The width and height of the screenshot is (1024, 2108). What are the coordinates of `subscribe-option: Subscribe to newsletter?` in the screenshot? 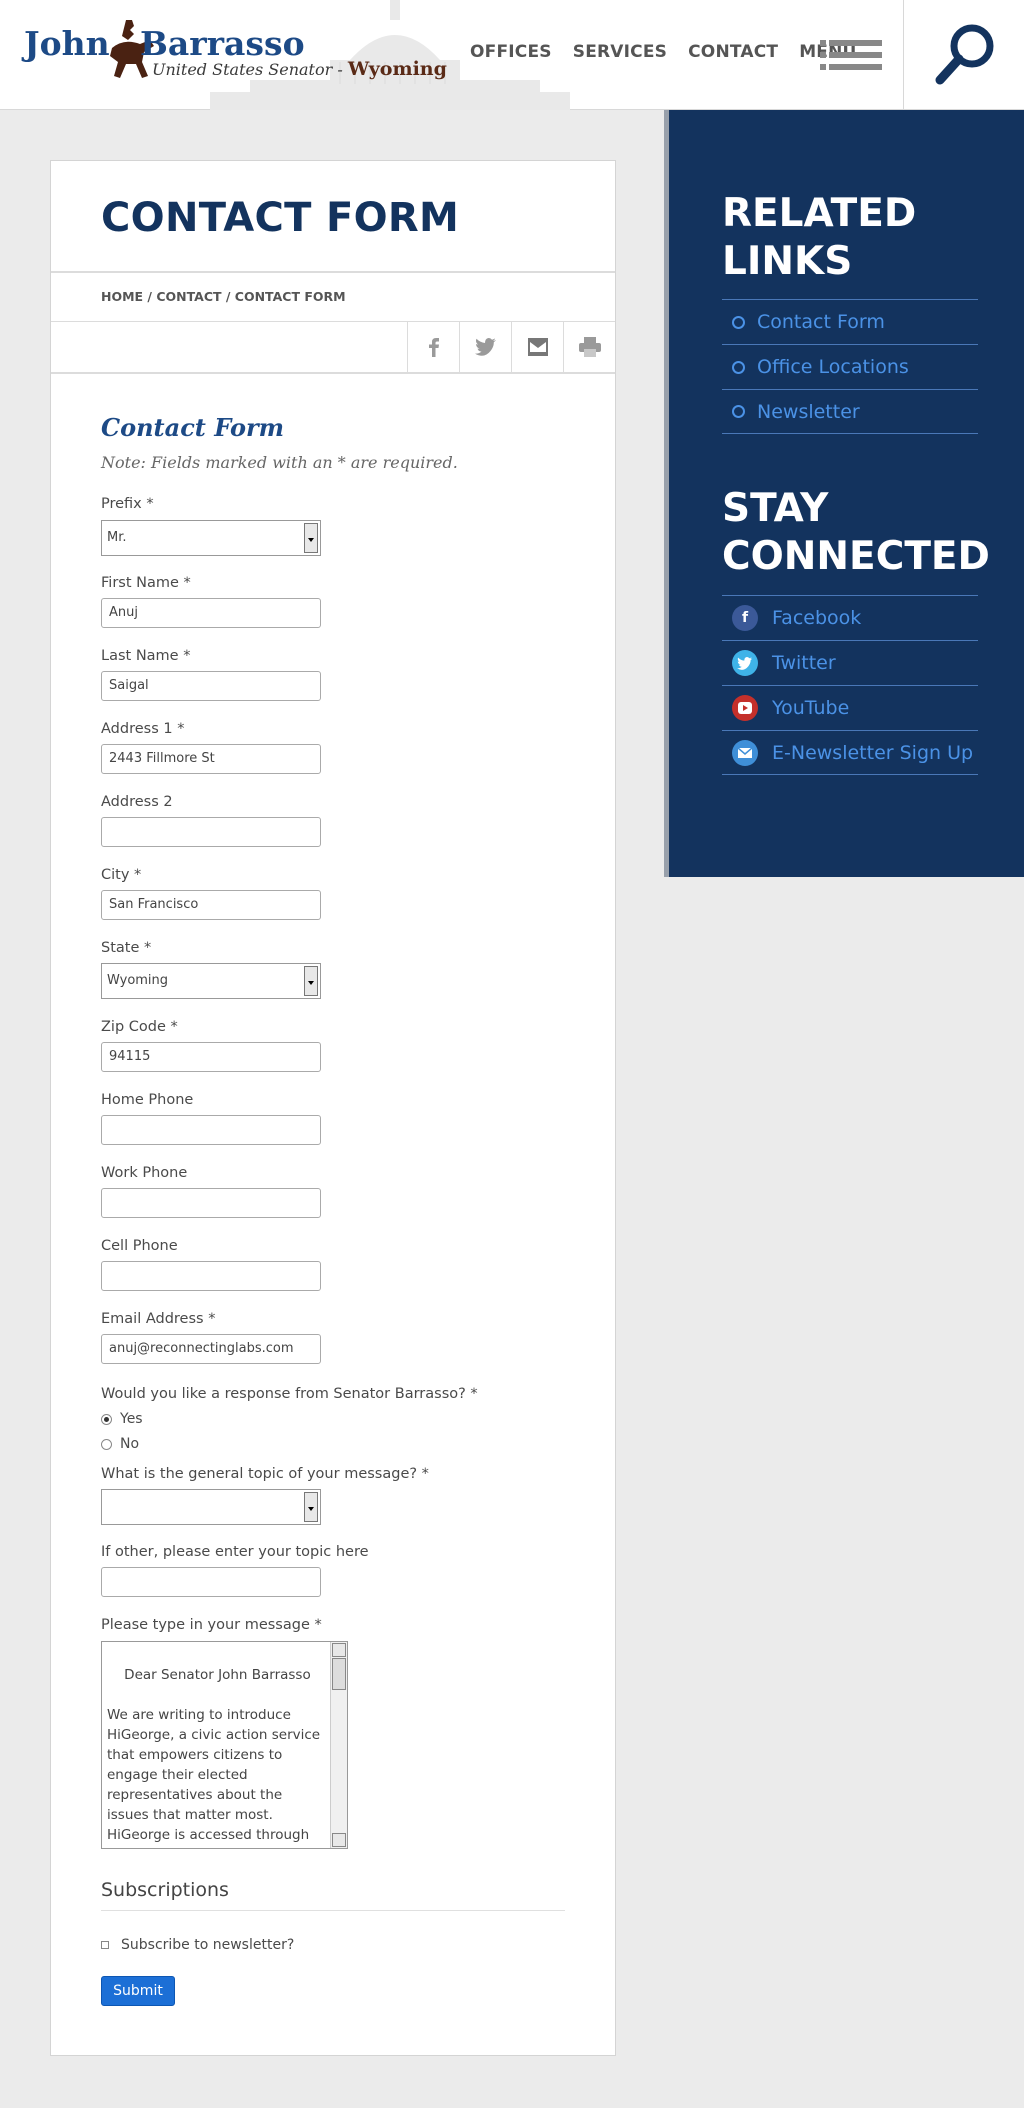 It's located at (197, 1945).